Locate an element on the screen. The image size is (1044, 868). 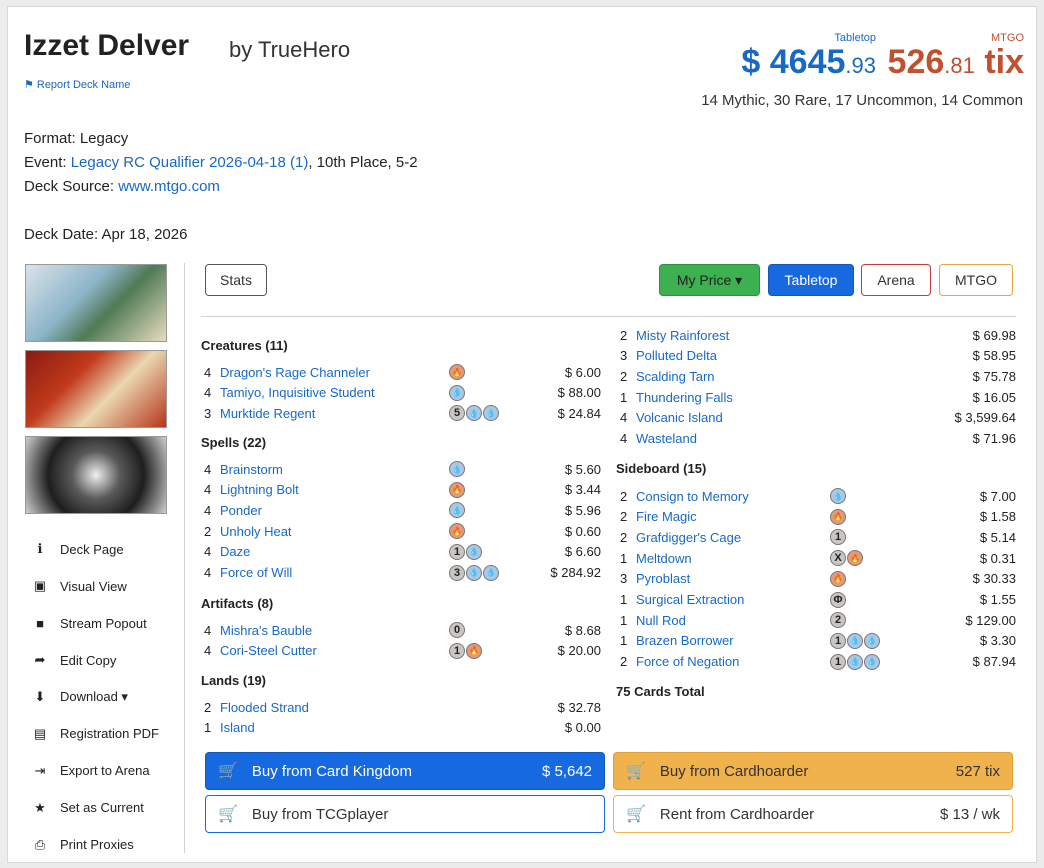
card-price: $ 3.44 is located at coordinates (582, 490).